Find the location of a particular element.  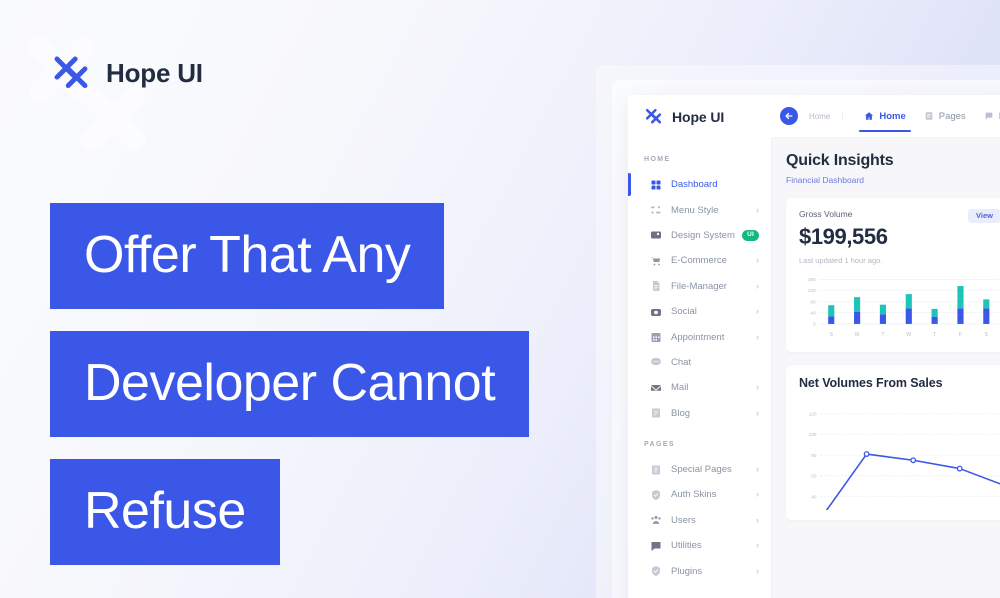

tab-home: Home is located at coordinates (884, 116).